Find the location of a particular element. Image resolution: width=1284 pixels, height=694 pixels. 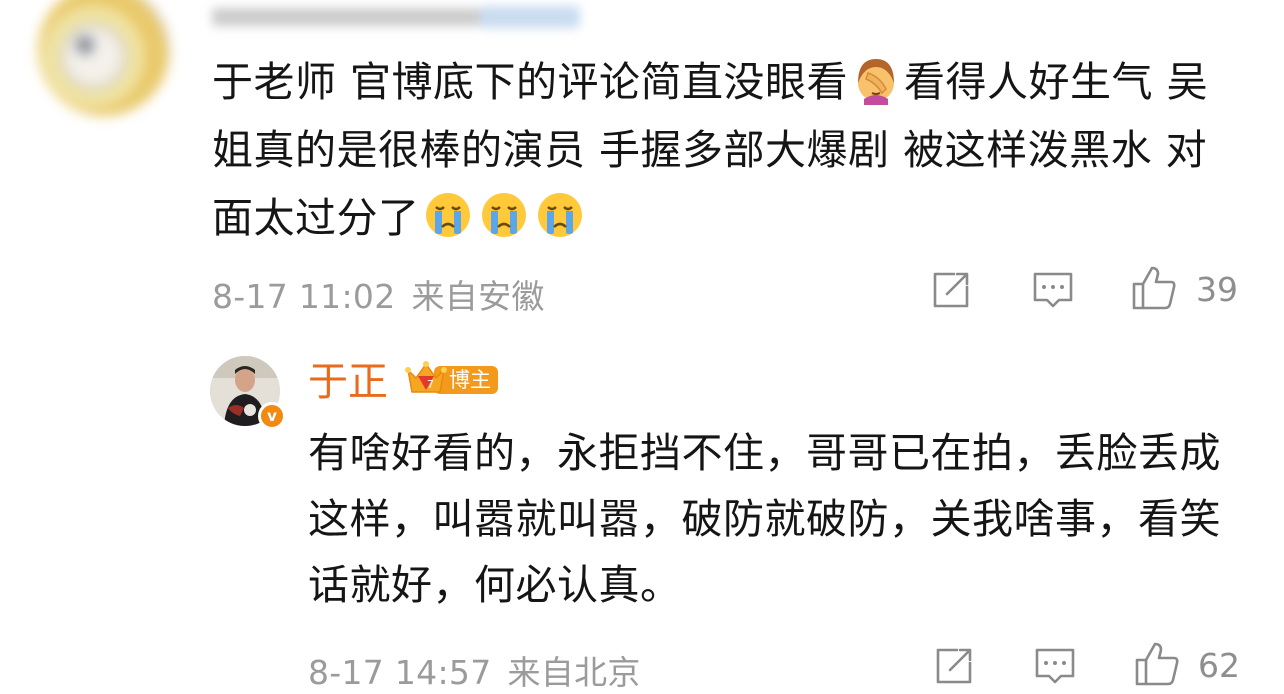

reply-like-count: 62 is located at coordinates (1219, 665).